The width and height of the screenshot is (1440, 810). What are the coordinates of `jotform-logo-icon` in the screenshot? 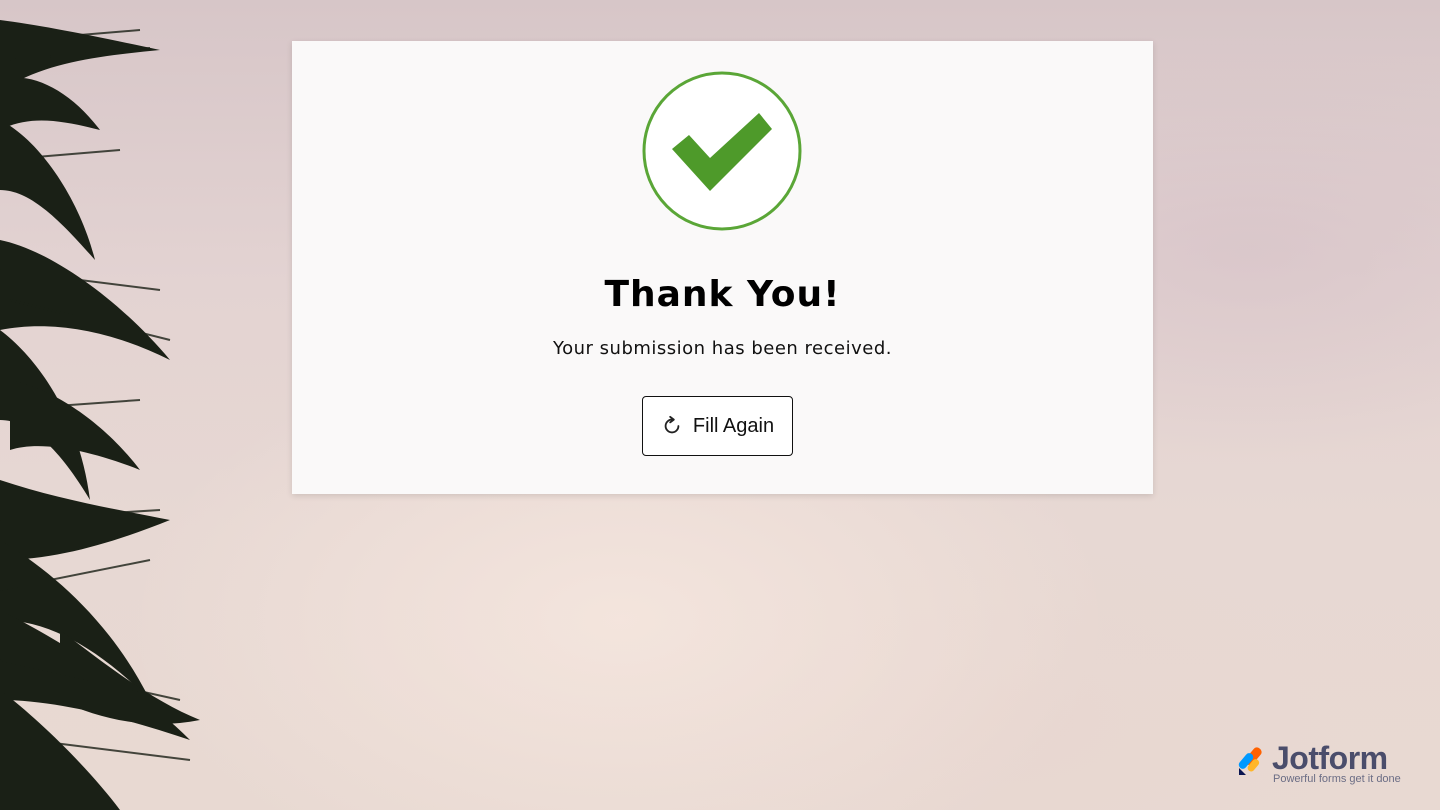 It's located at (1250, 761).